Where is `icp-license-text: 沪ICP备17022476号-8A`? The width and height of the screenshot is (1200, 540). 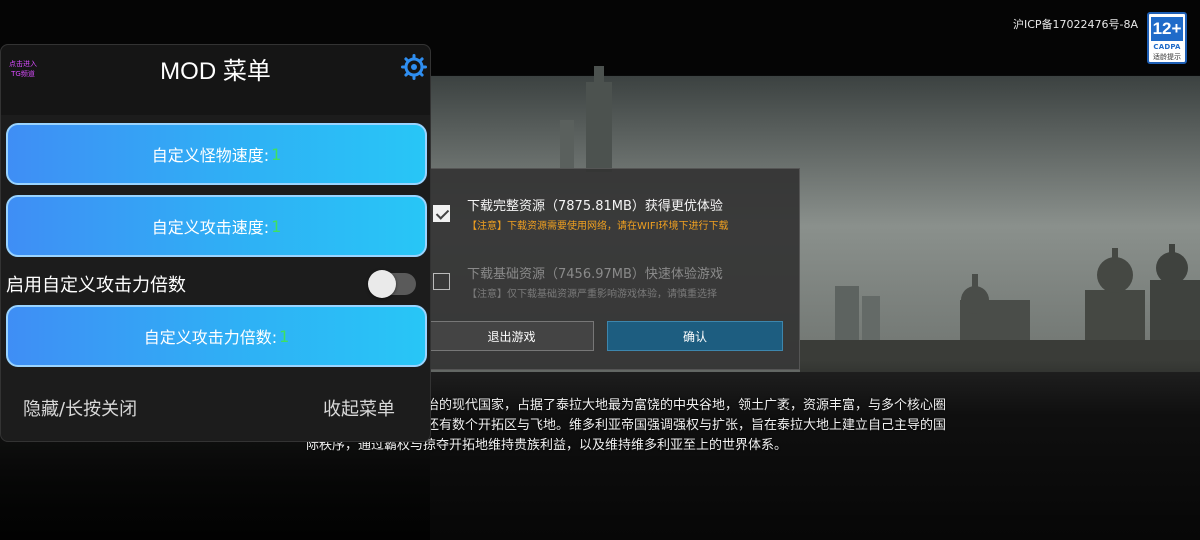 icp-license-text: 沪ICP备17022476号-8A is located at coordinates (1075, 24).